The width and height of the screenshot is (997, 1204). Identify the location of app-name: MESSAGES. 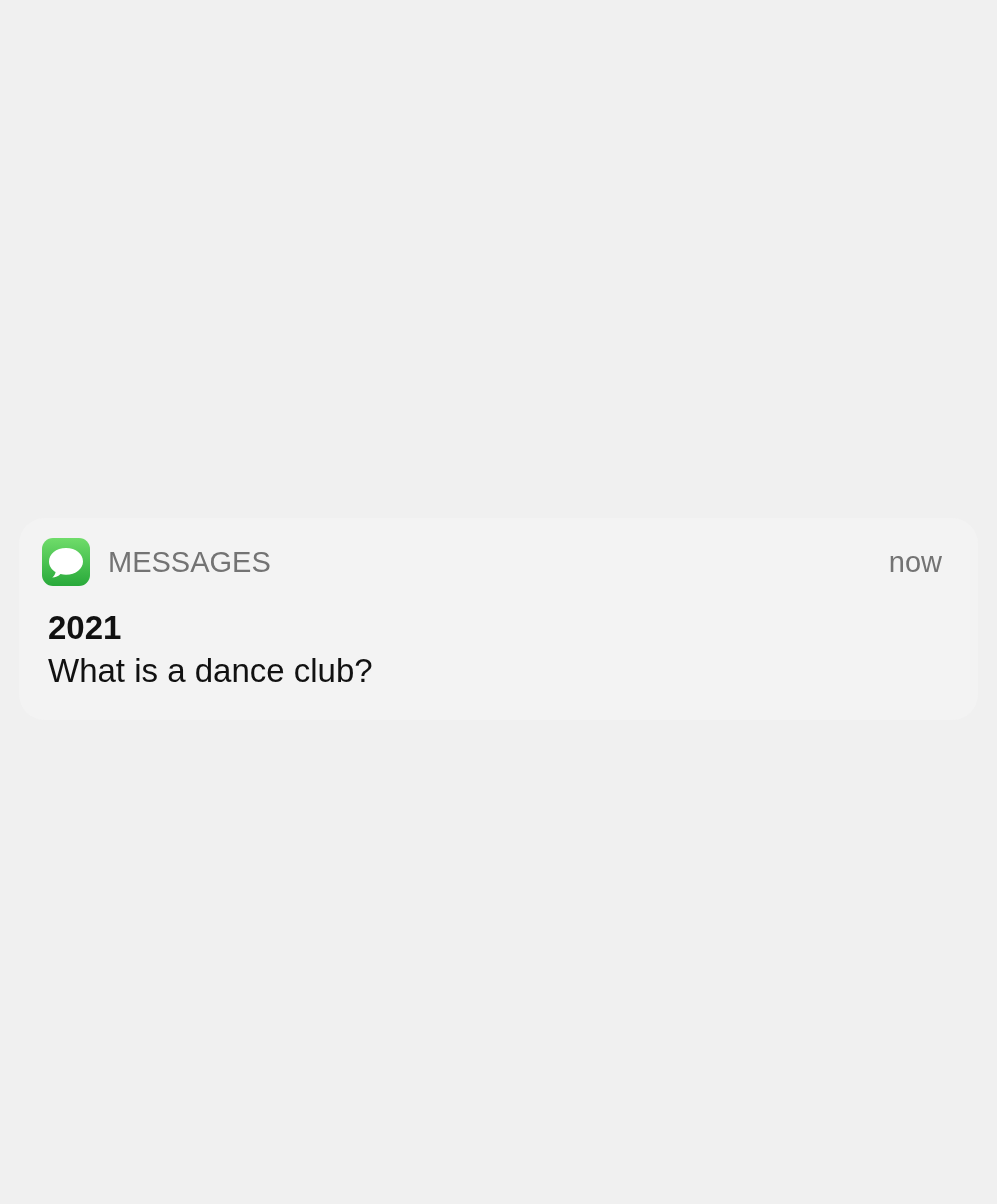
(189, 562).